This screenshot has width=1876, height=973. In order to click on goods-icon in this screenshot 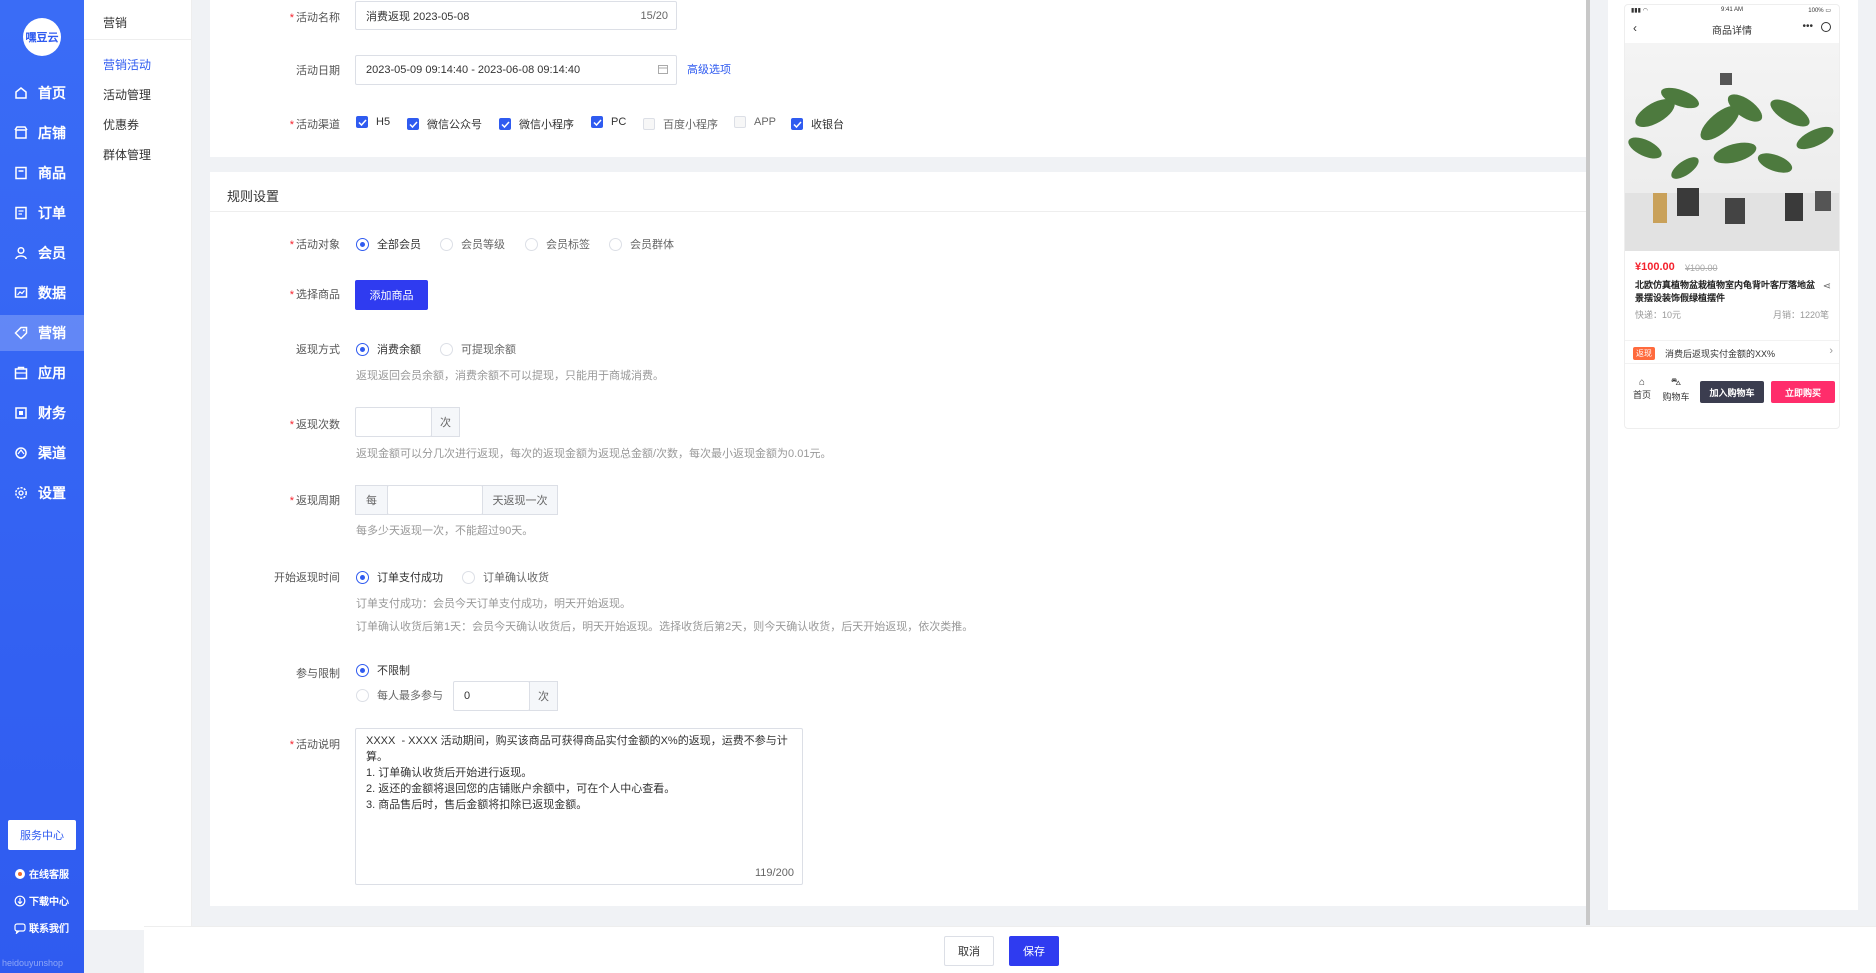, I will do `click(21, 173)`.